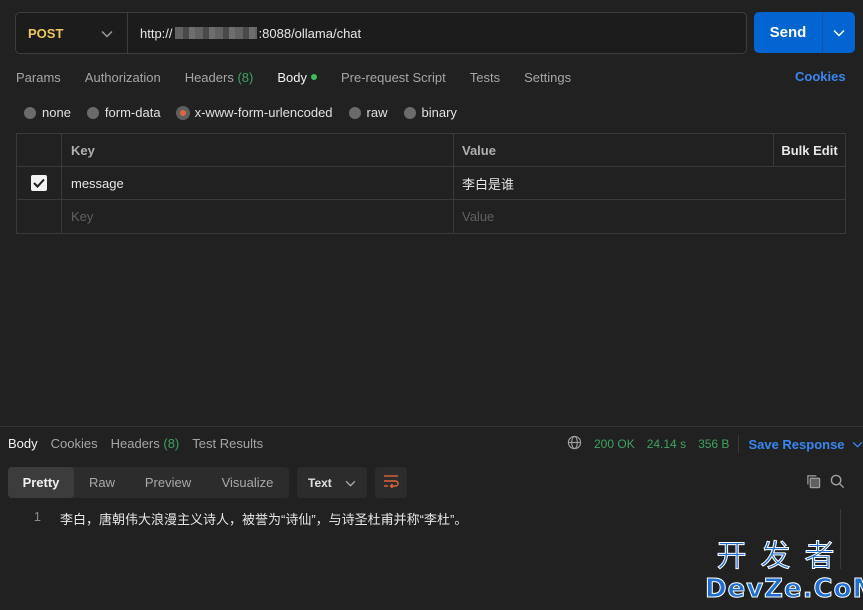 The height and width of the screenshot is (610, 863). I want to click on watermark-logo: 开发者 DevZe.CoM, so click(784, 572).